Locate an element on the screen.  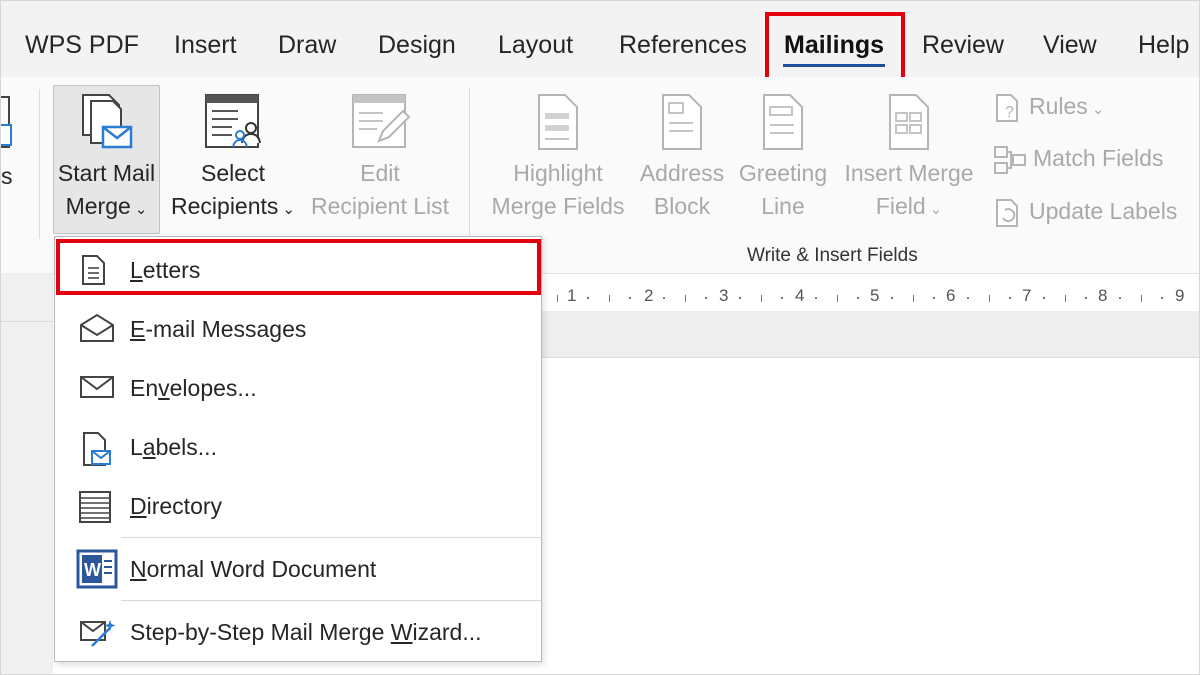
left-cut-label: s is located at coordinates (7, 176).